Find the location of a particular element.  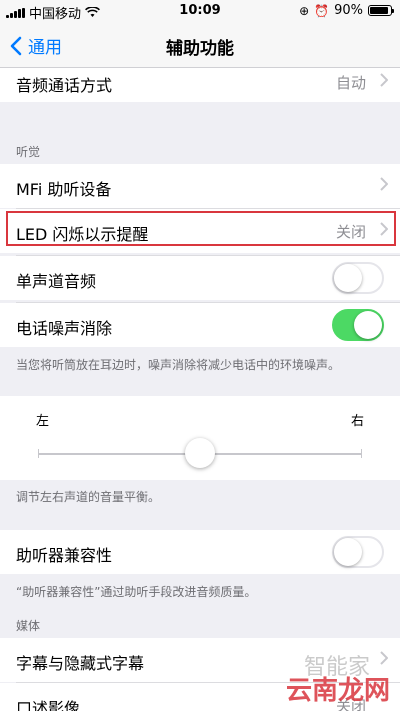

row-label: 助听器兼容性 is located at coordinates (64, 555).